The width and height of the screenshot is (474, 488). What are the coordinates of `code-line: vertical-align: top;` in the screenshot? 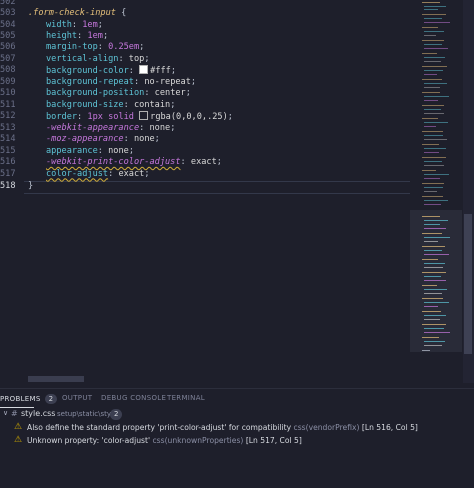 It's located at (98, 58).